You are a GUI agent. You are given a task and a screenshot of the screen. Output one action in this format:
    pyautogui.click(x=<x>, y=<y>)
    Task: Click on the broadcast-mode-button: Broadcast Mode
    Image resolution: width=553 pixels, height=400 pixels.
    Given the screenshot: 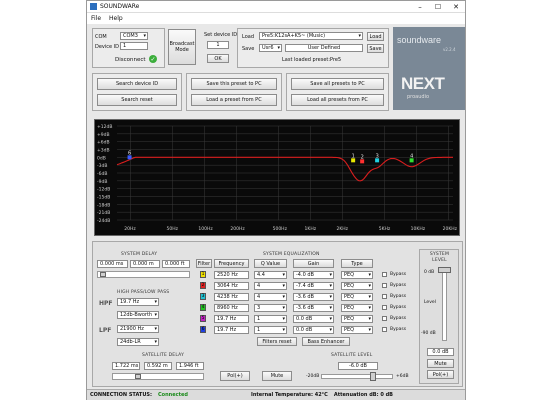 What is the action you would take?
    pyautogui.click(x=182, y=47)
    